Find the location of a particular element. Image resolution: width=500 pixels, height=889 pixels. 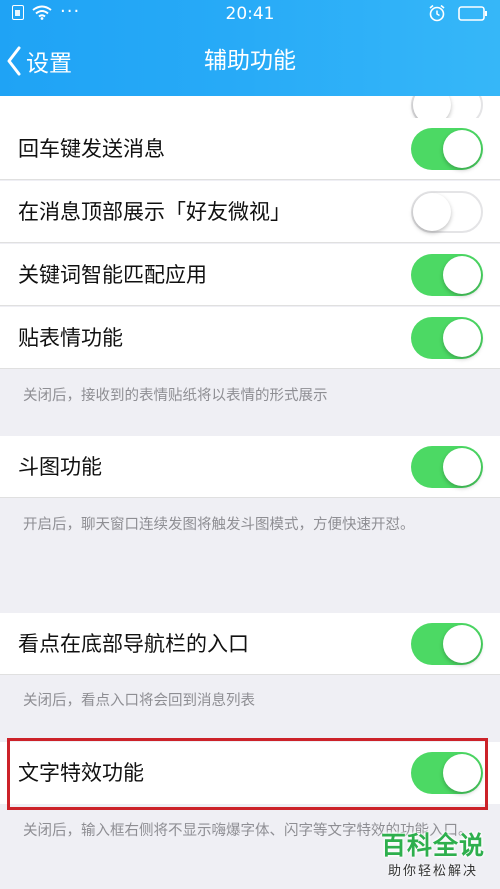

setting-row-kandian: 看点在底部导航栏的入口 is located at coordinates (250, 644).